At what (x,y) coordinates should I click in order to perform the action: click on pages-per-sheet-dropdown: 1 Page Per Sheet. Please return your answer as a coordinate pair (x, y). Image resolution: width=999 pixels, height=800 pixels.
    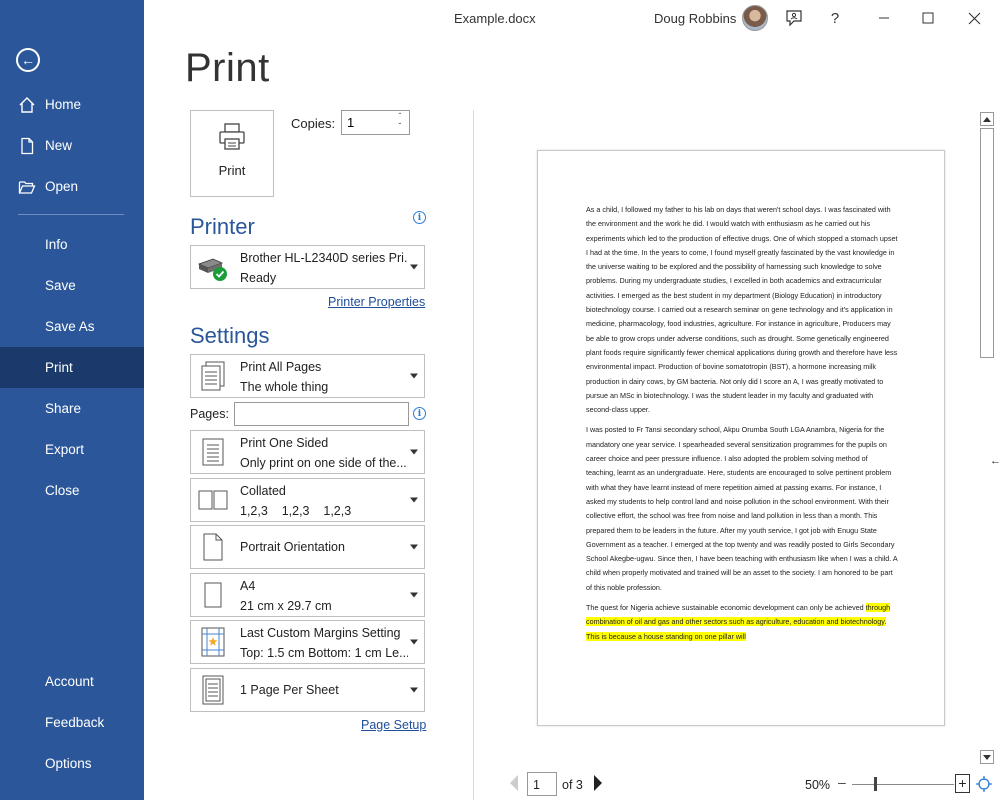
    Looking at the image, I should click on (307, 690).